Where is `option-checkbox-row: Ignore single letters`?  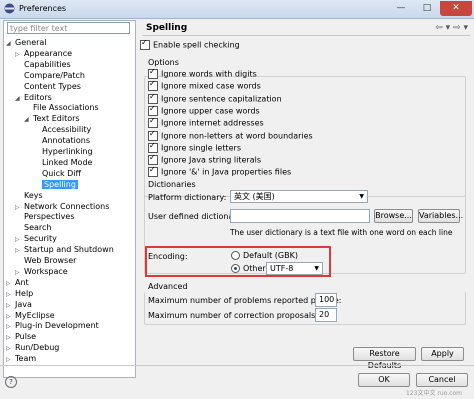
option-checkbox-row: Ignore single letters is located at coordinates (195, 147).